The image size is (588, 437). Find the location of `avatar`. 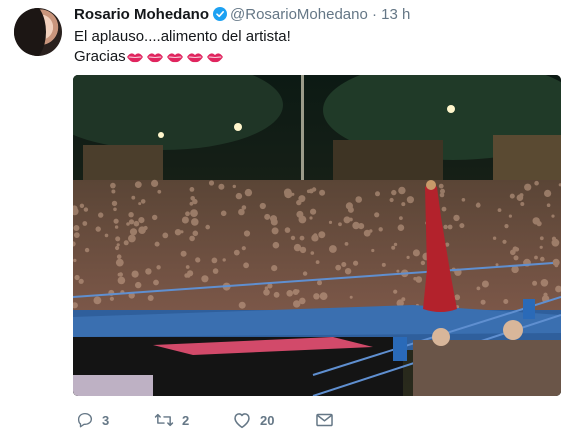

avatar is located at coordinates (38, 32).